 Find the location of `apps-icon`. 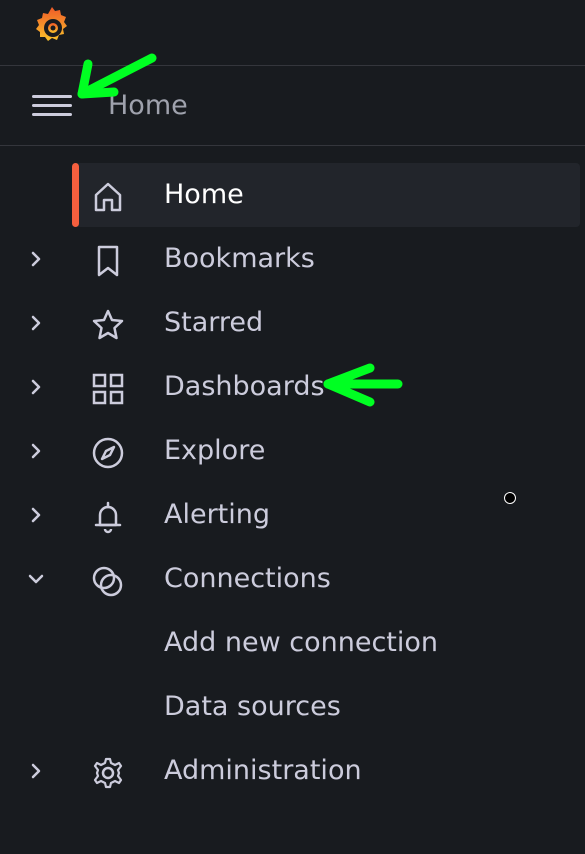

apps-icon is located at coordinates (108, 389).